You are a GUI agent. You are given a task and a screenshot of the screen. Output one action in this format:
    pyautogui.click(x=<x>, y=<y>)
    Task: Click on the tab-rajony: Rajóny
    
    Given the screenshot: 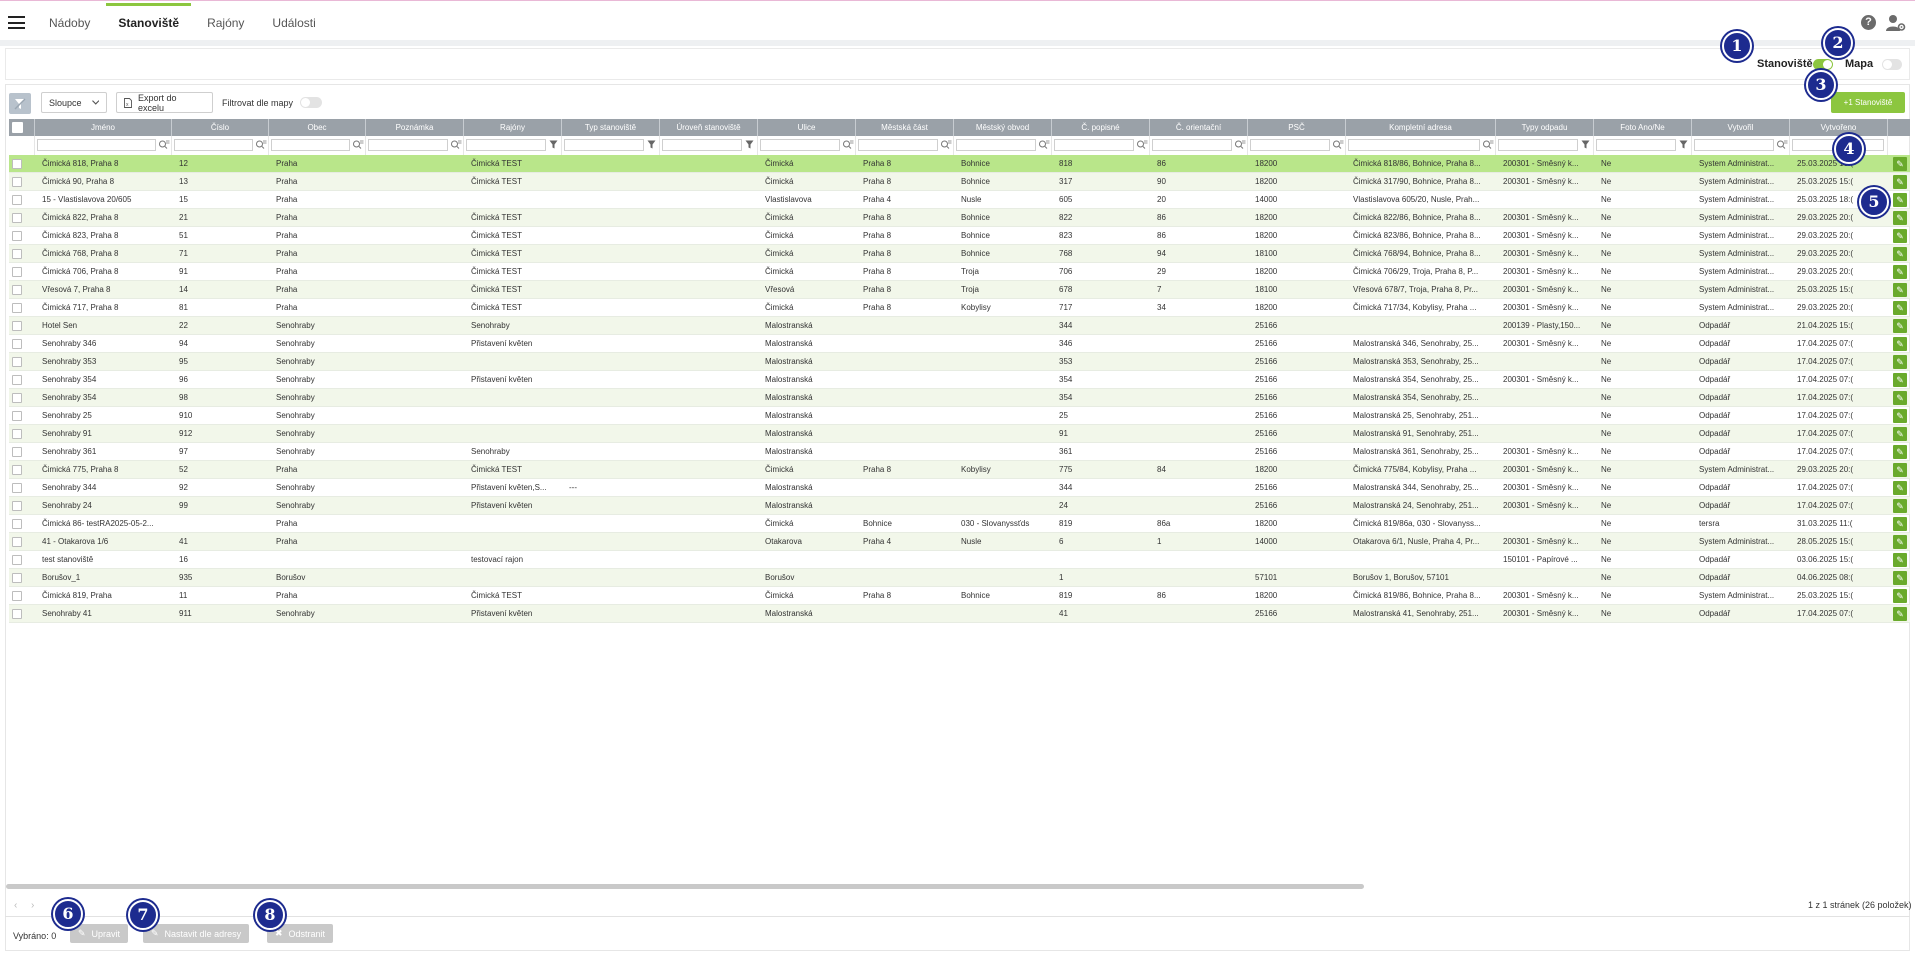 What is the action you would take?
    pyautogui.click(x=225, y=23)
    